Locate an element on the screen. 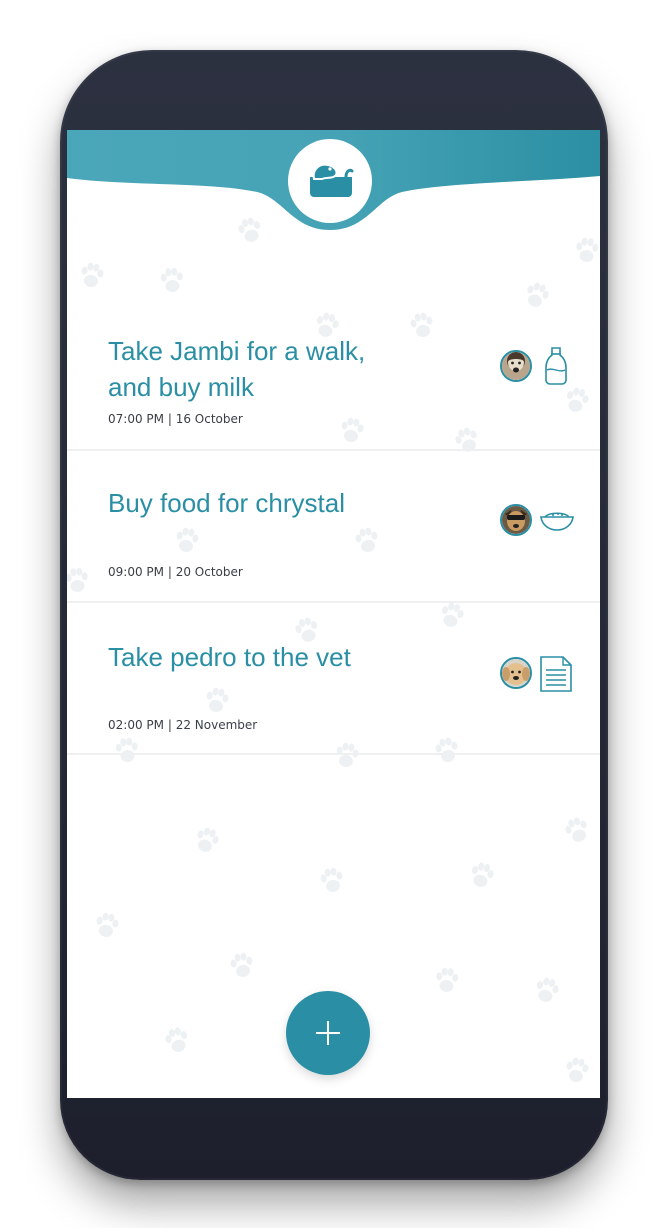 This screenshot has height=1228, width=667. task-datetime: 09:00 PM | 20 October is located at coordinates (175, 572).